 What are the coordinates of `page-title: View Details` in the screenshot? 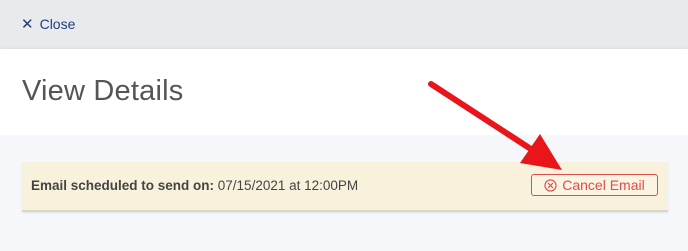 It's located at (103, 91).